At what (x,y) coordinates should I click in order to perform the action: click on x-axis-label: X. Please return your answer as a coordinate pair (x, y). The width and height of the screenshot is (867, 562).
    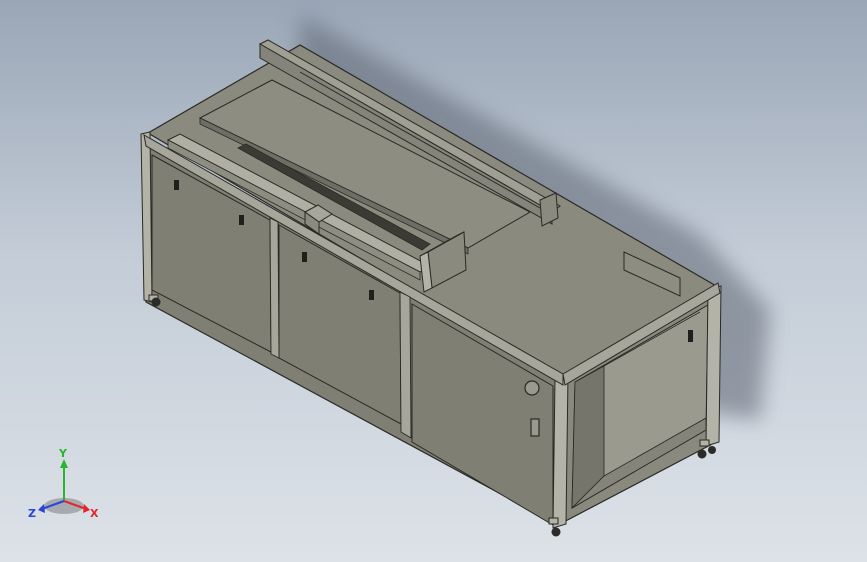
    Looking at the image, I should click on (94, 513).